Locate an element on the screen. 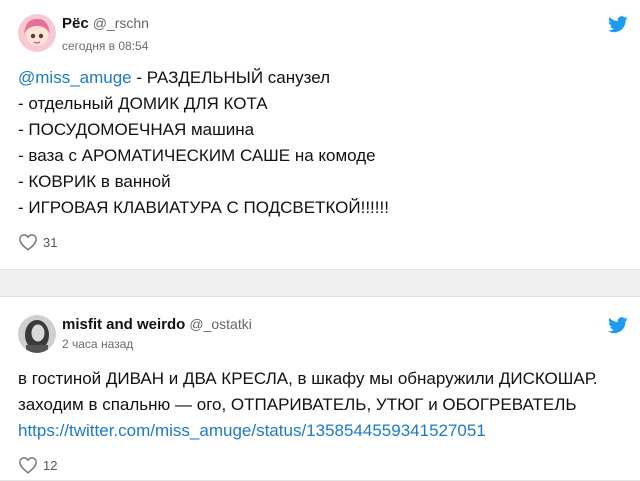 The height and width of the screenshot is (481, 640). author-name: Рёс is located at coordinates (75, 23).